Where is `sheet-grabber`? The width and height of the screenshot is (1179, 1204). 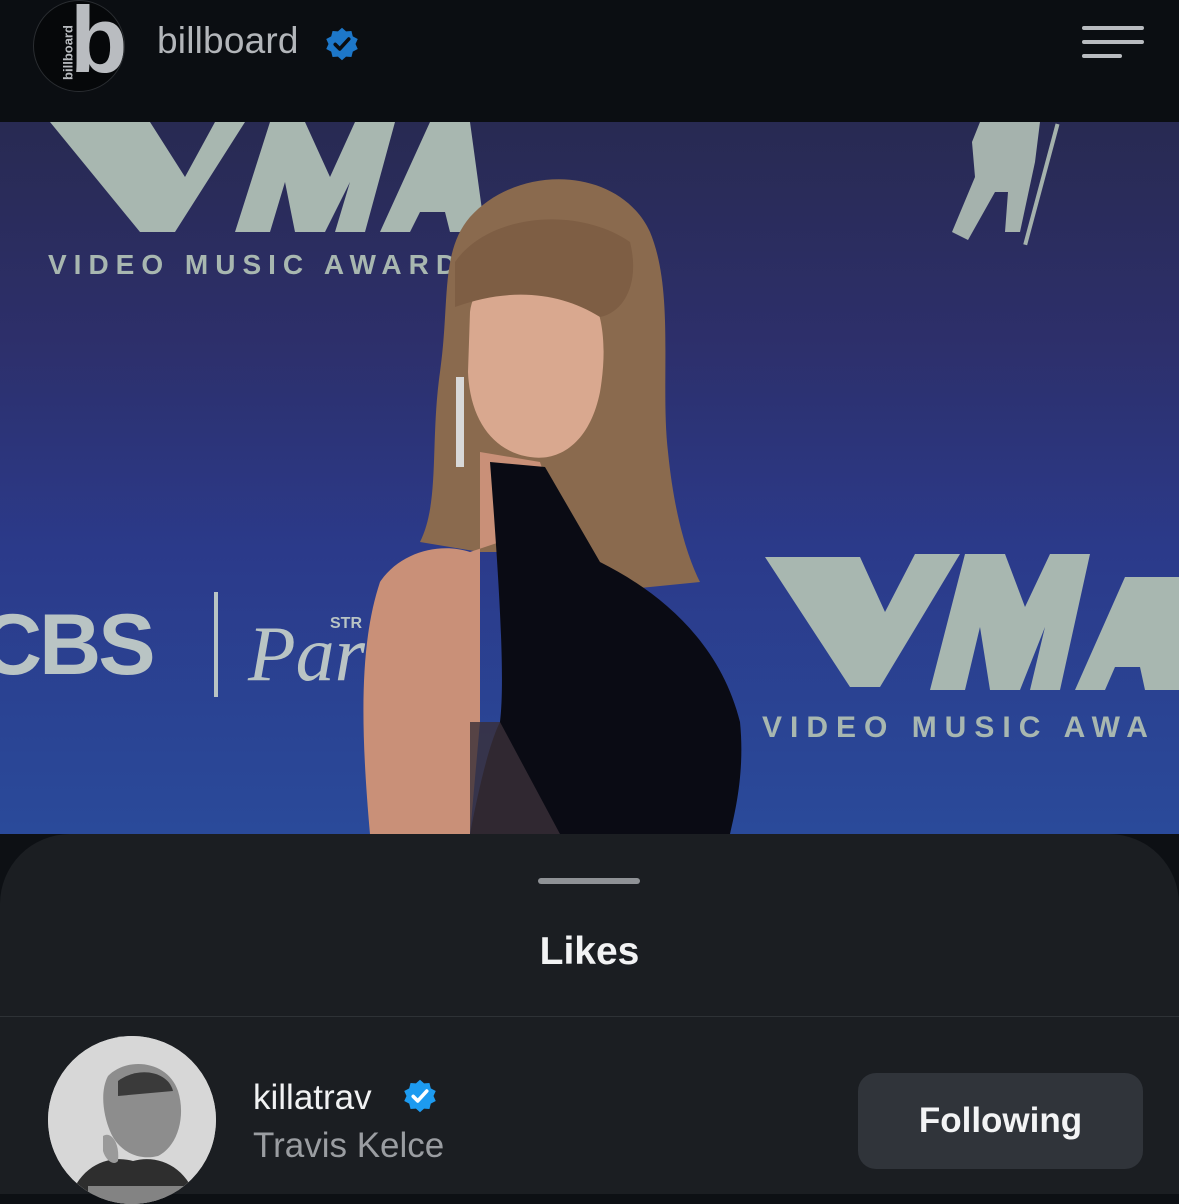 sheet-grabber is located at coordinates (589, 881).